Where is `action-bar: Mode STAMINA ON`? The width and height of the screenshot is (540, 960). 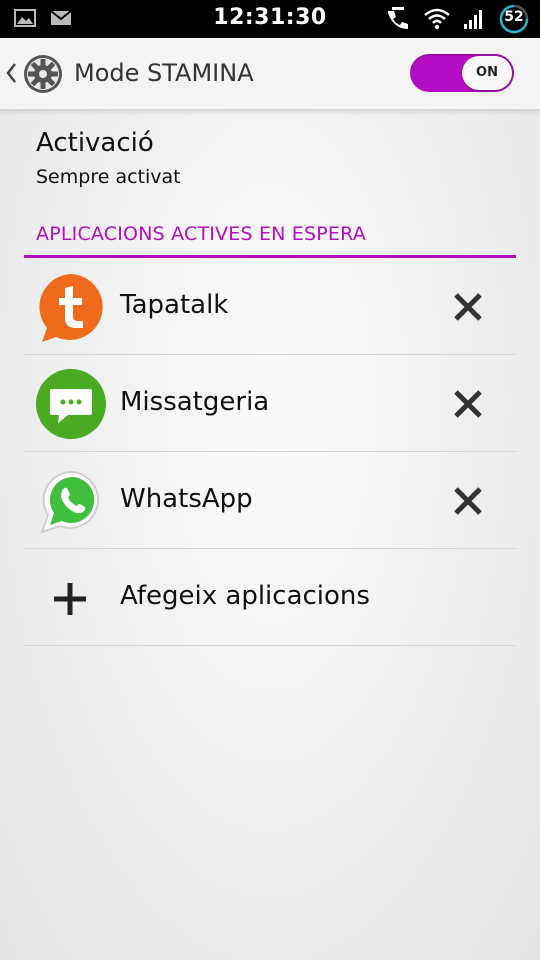
action-bar: Mode STAMINA ON is located at coordinates (270, 74).